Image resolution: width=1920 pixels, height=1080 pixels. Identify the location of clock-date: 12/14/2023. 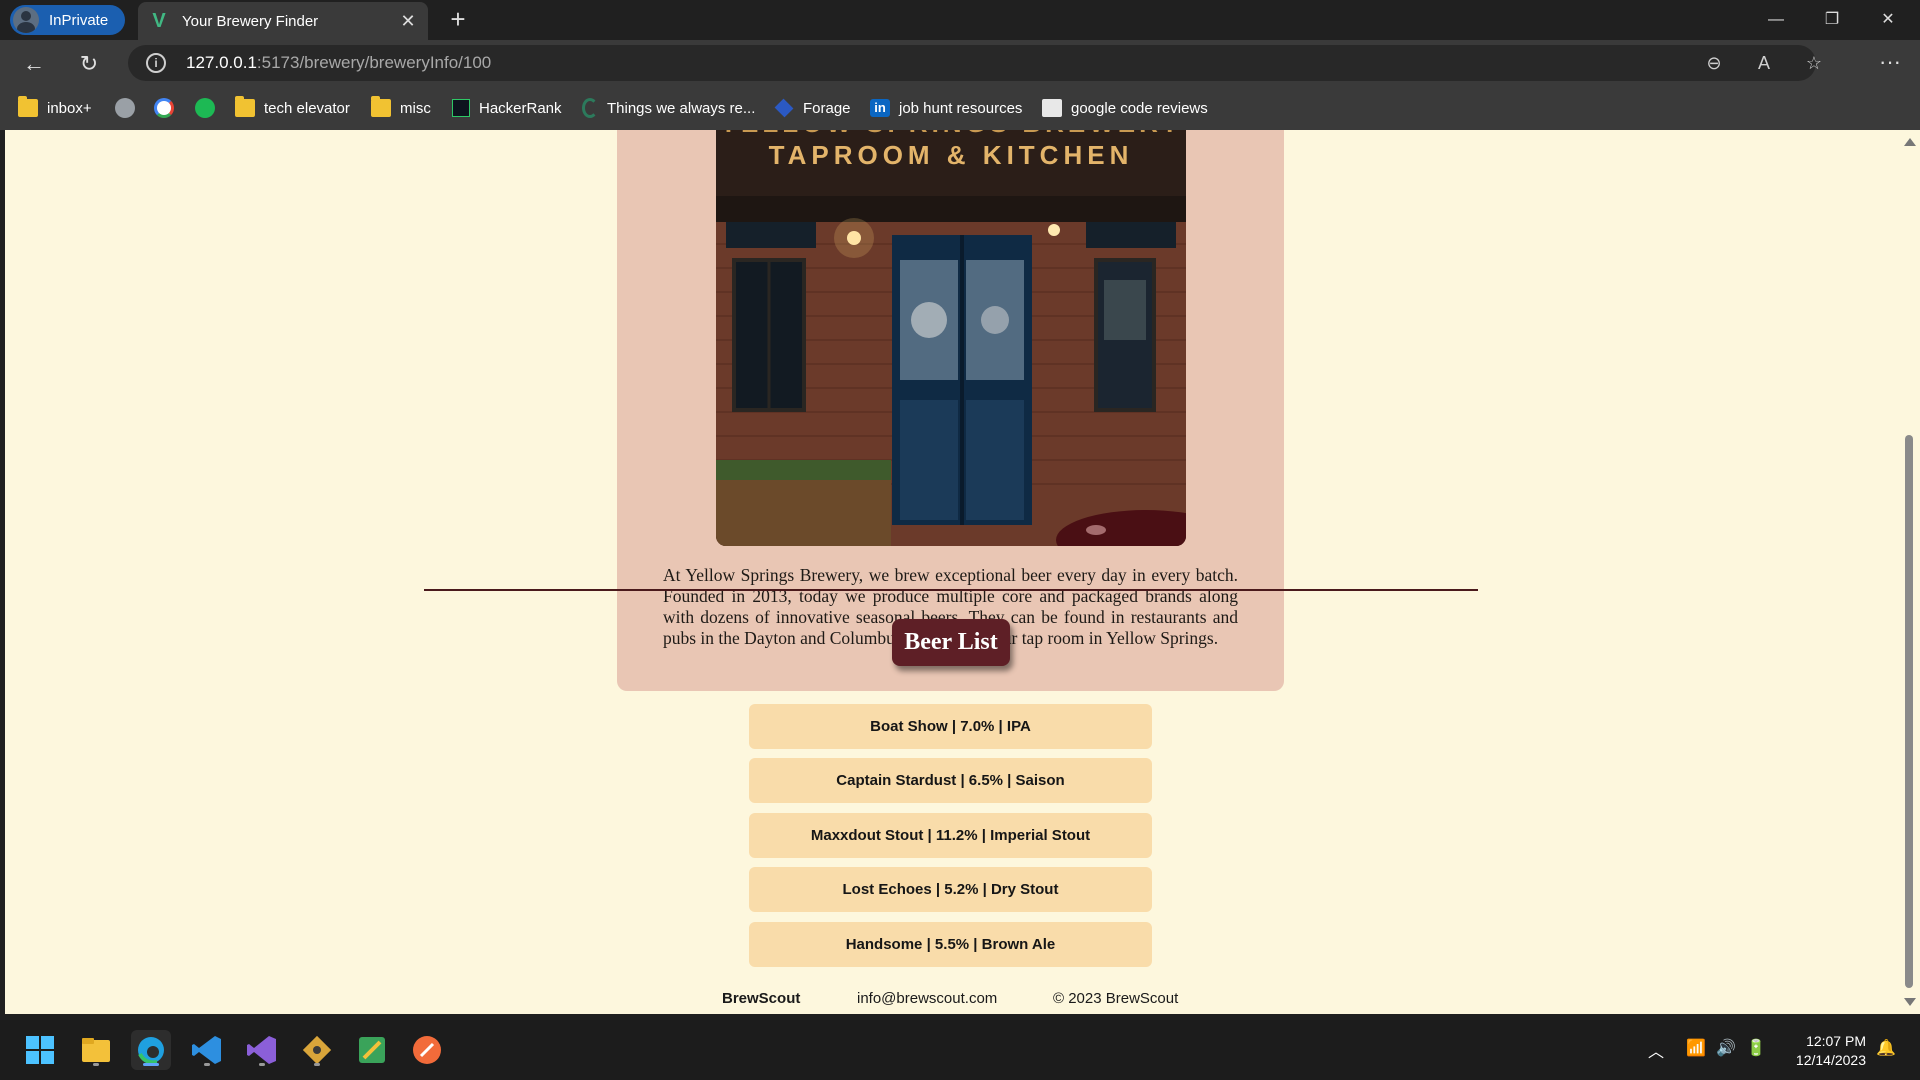
(1830, 1060).